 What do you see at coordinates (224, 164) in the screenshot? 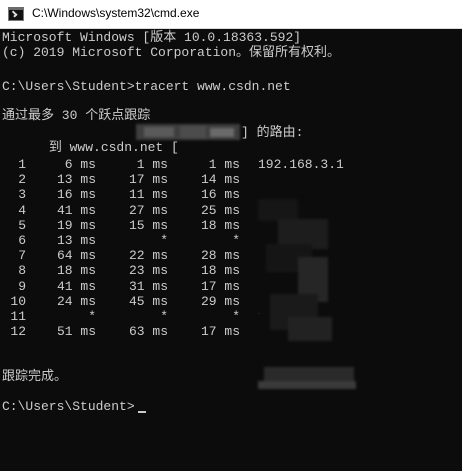
I see `hop-t3: 1 ms` at bounding box center [224, 164].